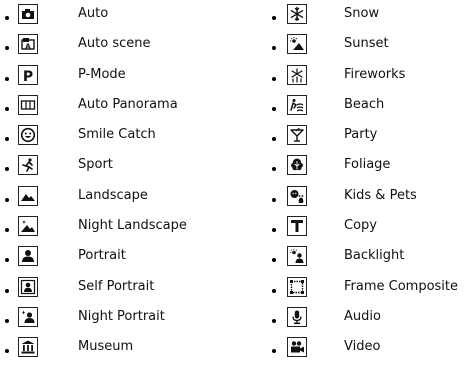  I want to click on list-item-label: P-Mode, so click(102, 74).